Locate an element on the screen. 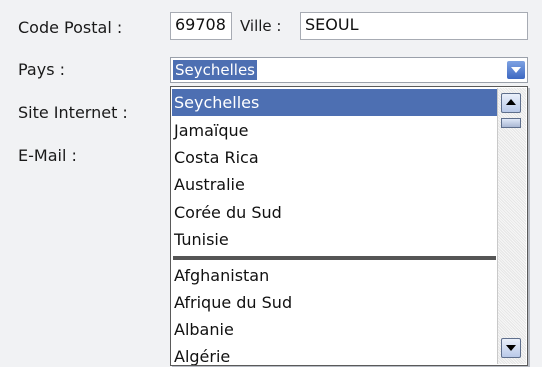 The height and width of the screenshot is (367, 542). list-item: Algérie is located at coordinates (335, 354).